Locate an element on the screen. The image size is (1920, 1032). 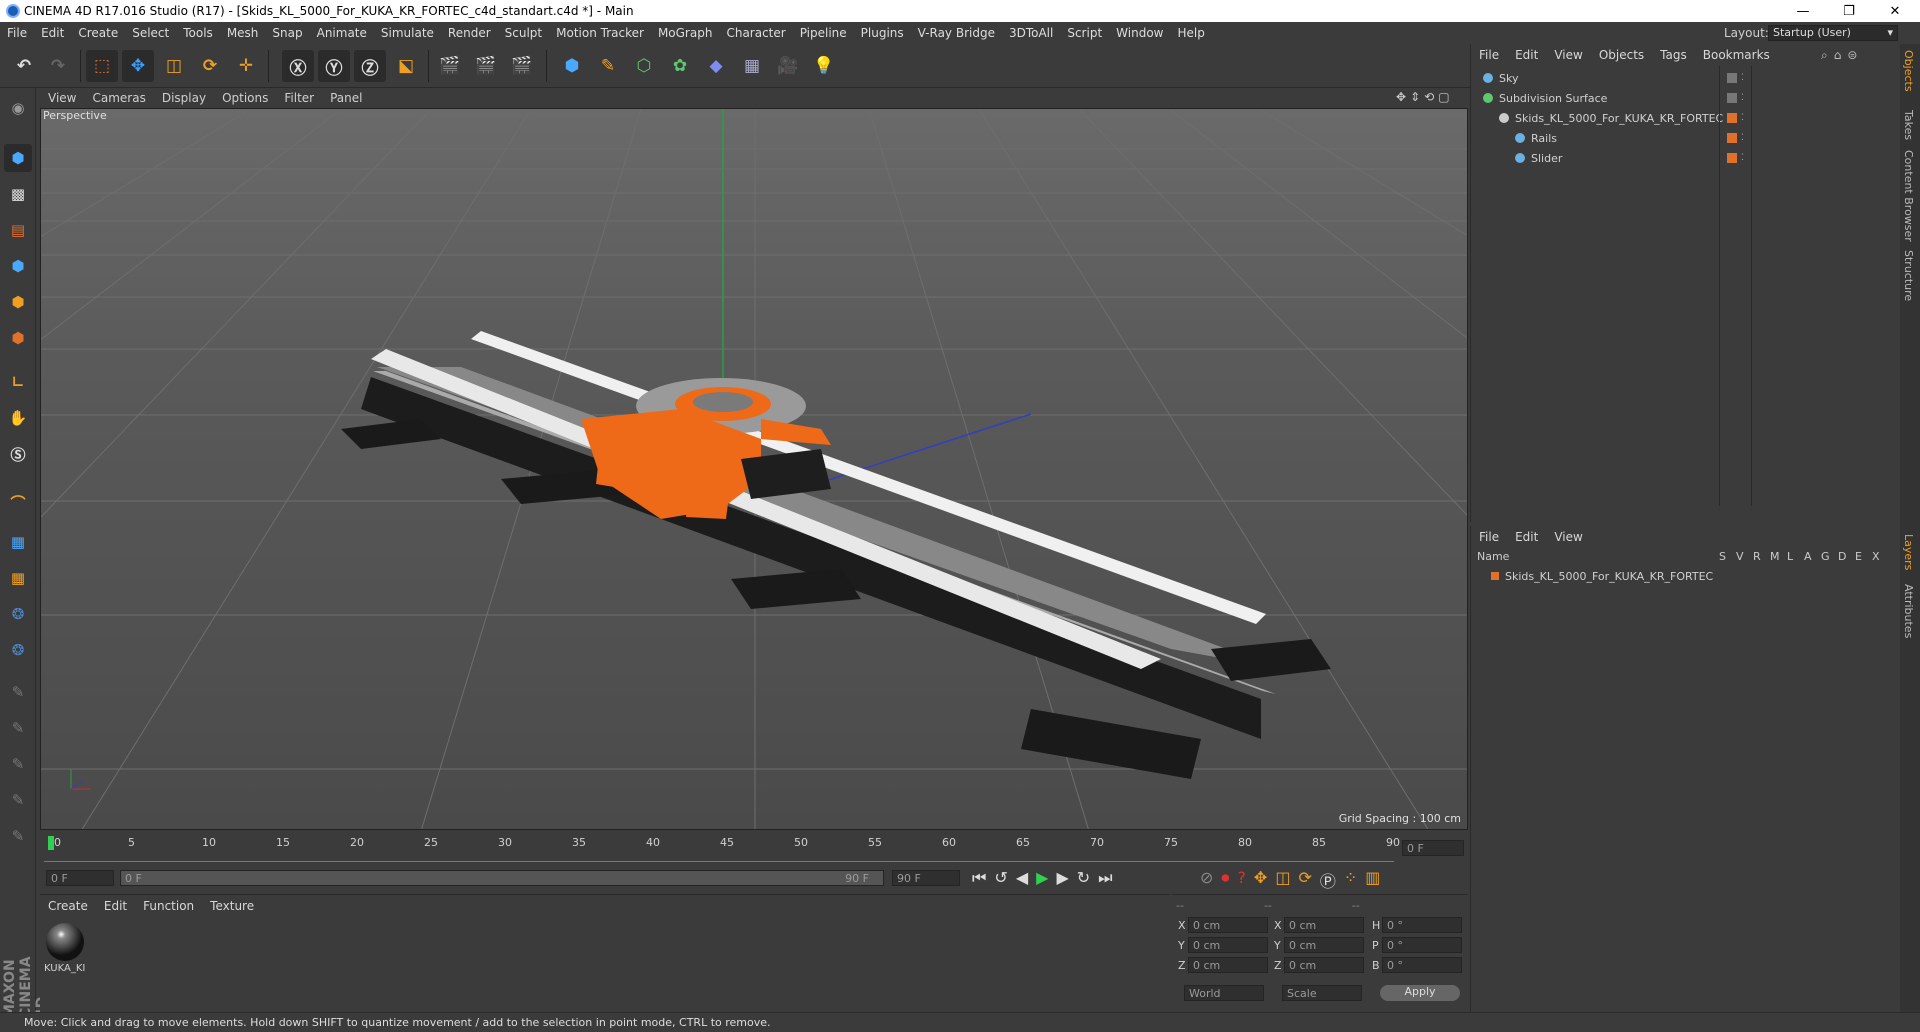
layer-color-swatch is located at coordinates (1495, 576).